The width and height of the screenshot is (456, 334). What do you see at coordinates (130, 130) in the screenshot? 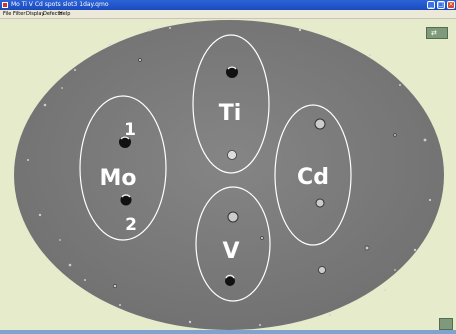
I see `spot-number-1: 1` at bounding box center [130, 130].